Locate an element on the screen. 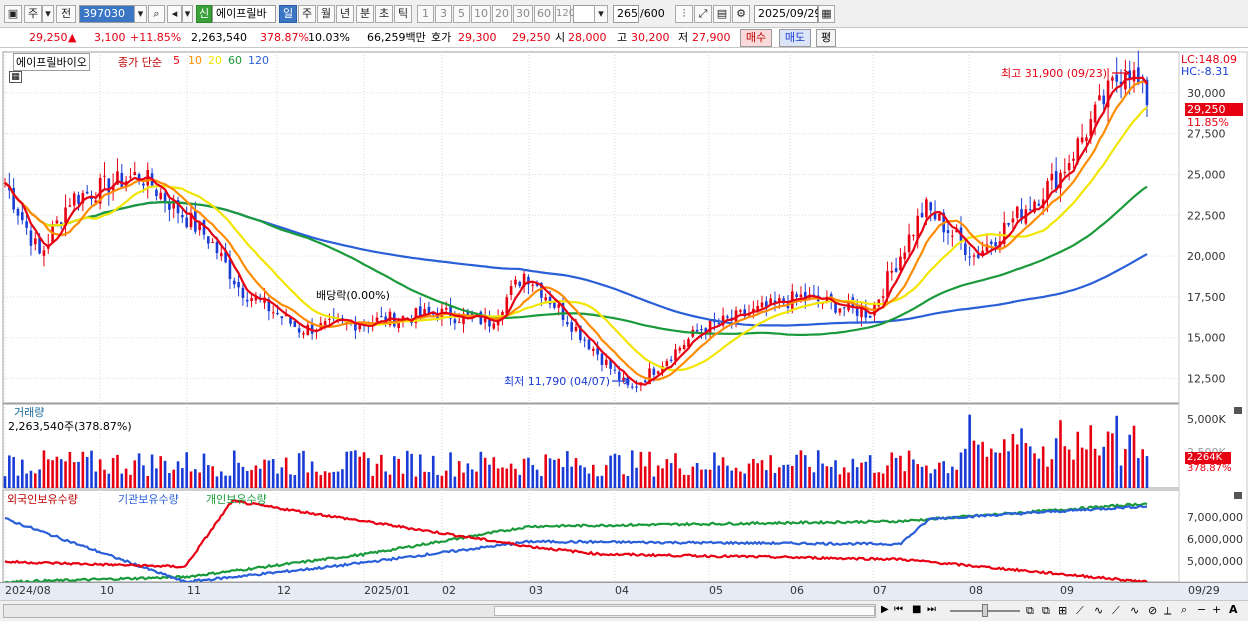  wave-tool-icon: ∿ is located at coordinates (1098, 610).